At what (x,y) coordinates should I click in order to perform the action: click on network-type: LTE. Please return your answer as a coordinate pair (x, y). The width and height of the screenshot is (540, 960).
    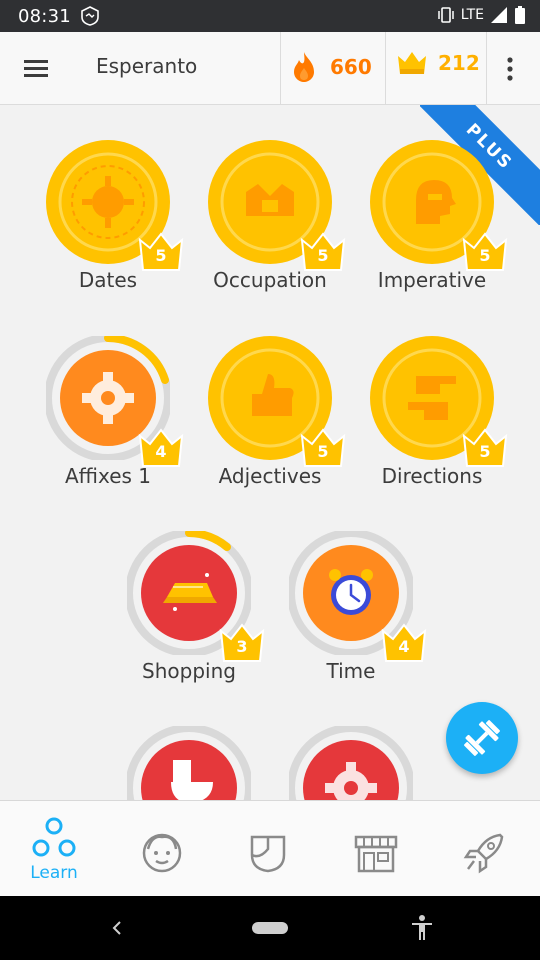
    Looking at the image, I should click on (472, 15).